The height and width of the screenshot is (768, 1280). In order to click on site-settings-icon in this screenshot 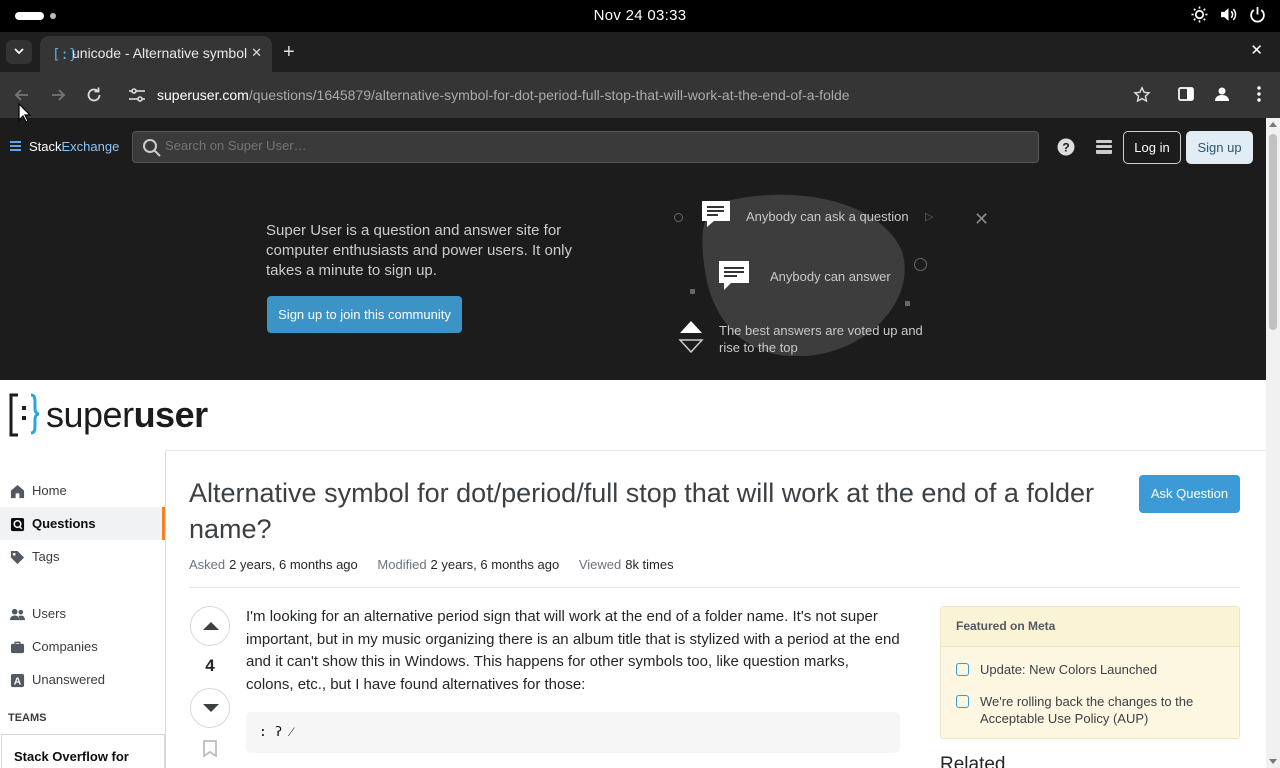, I will do `click(137, 95)`.